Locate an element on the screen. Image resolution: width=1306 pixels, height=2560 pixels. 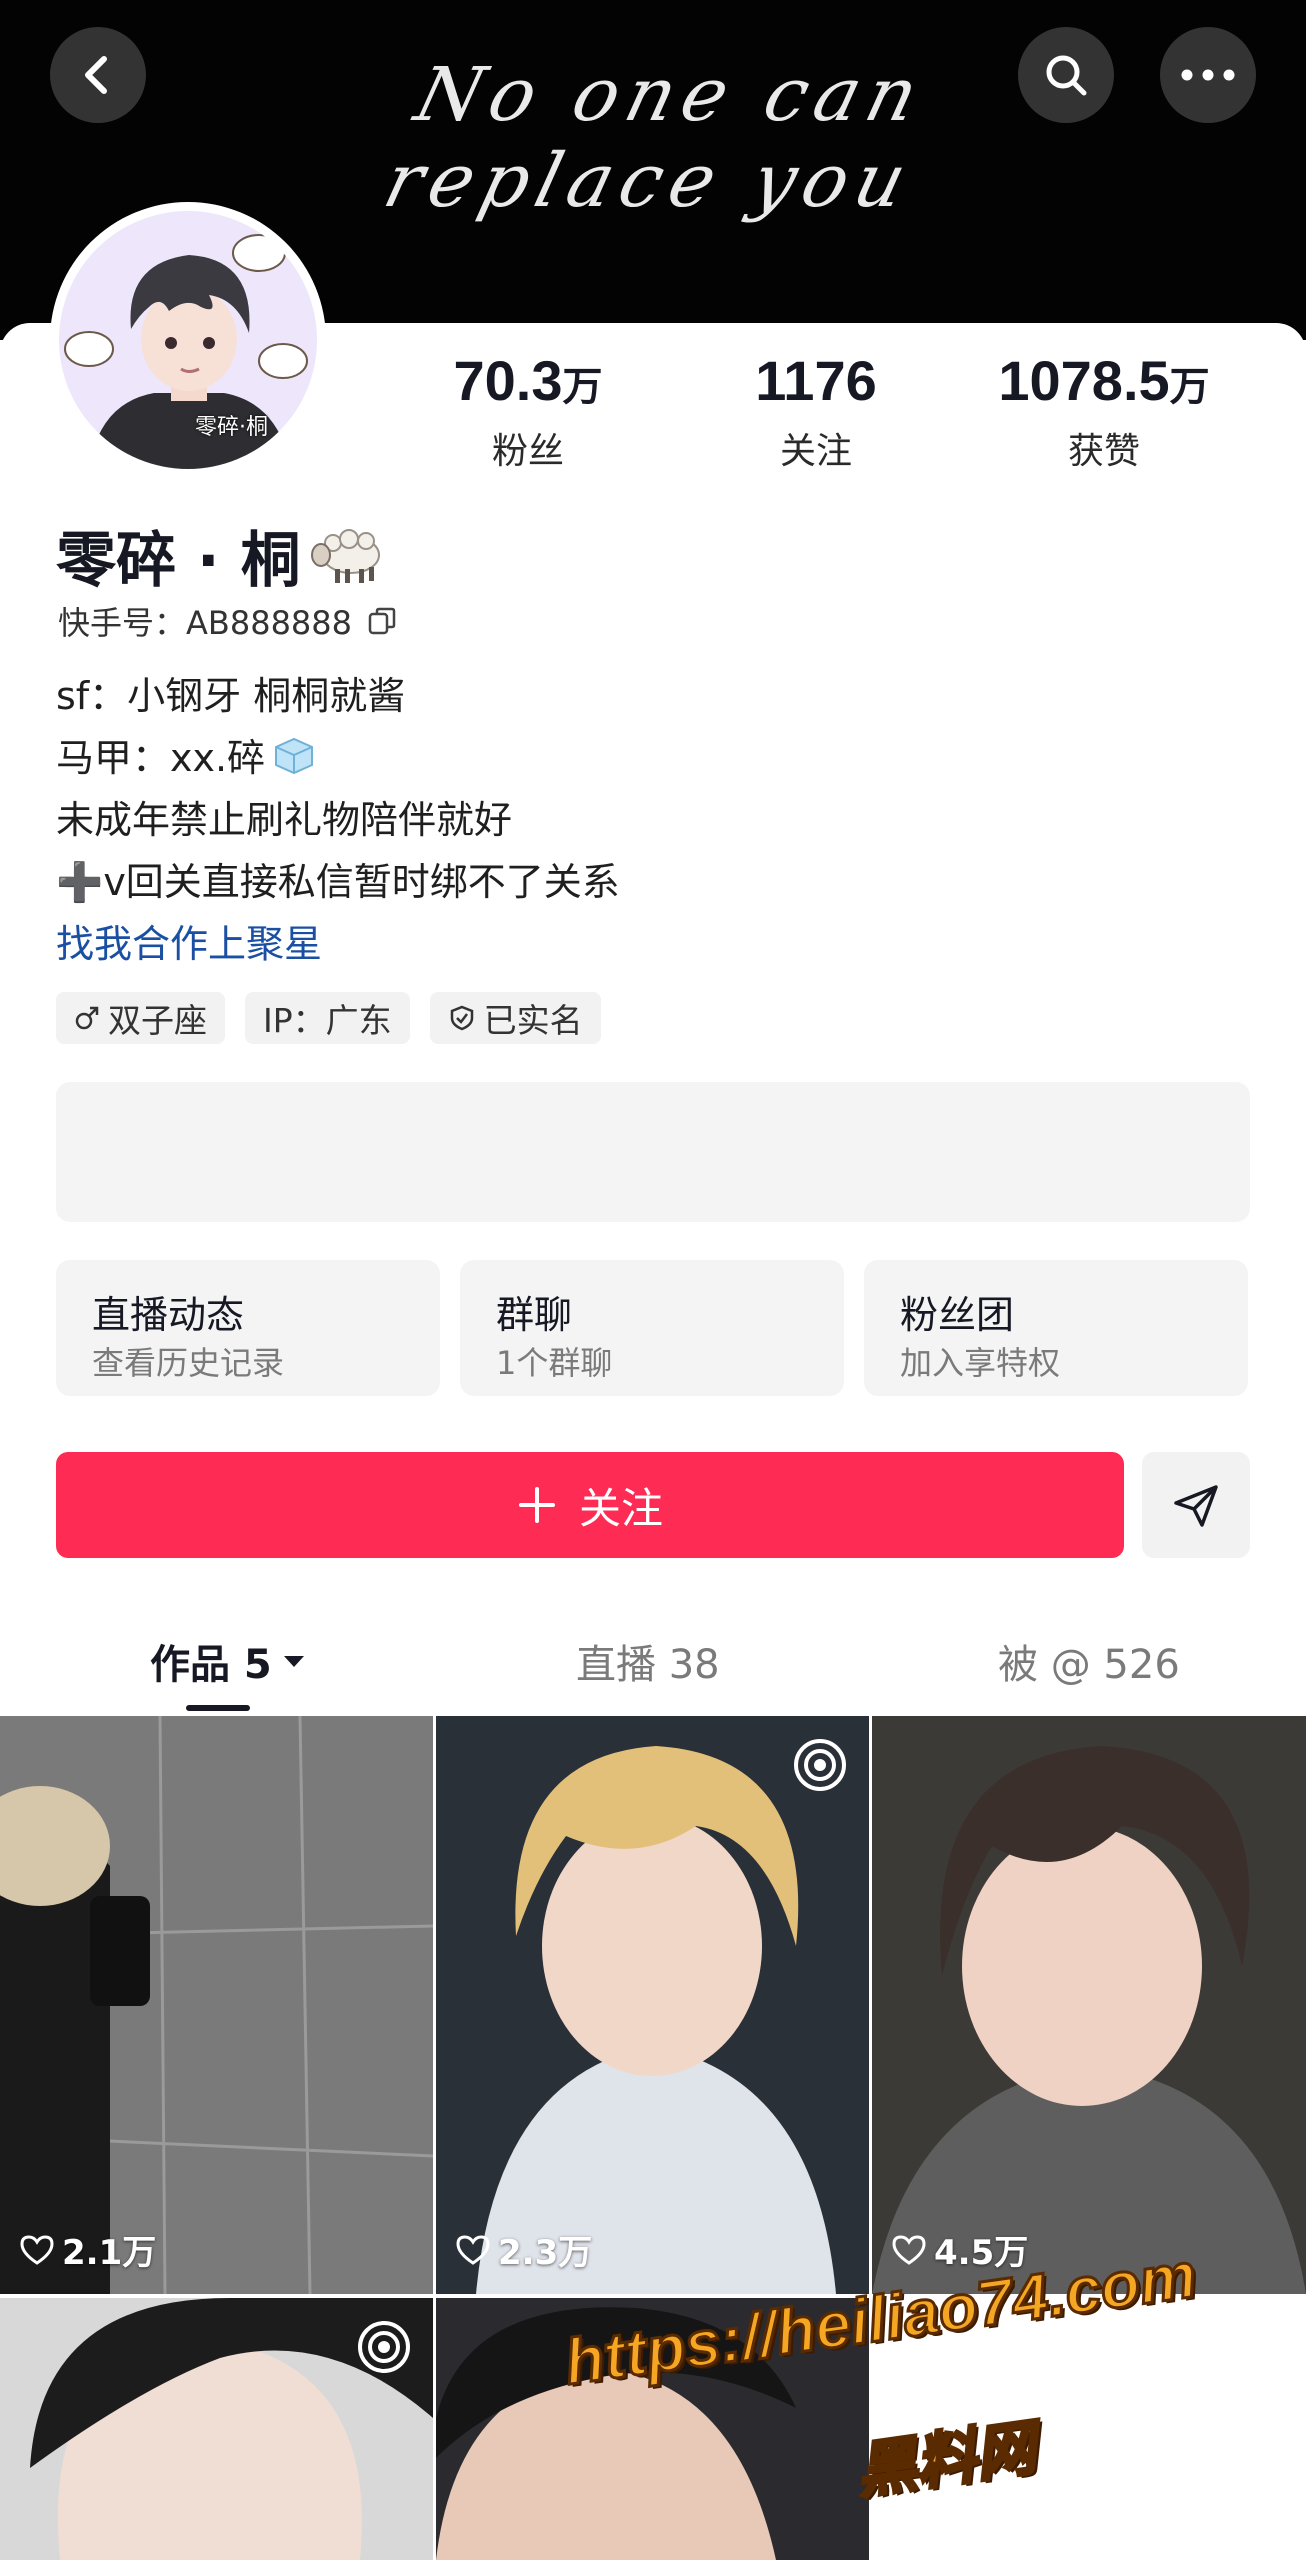
card-fan-club: 粉丝团 加入享特权 is located at coordinates (1056, 1328).